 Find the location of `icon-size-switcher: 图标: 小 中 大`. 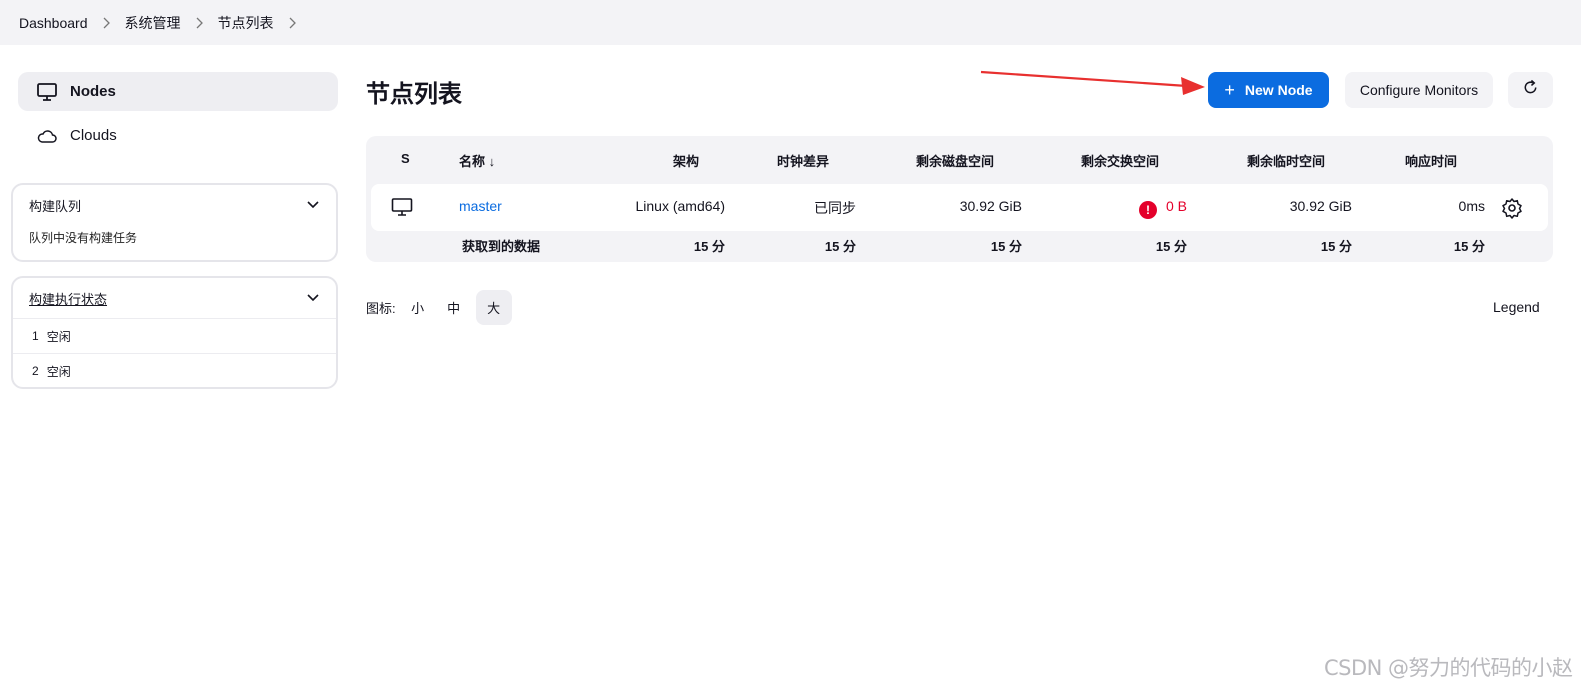

icon-size-switcher: 图标: 小 中 大 is located at coordinates (439, 307).